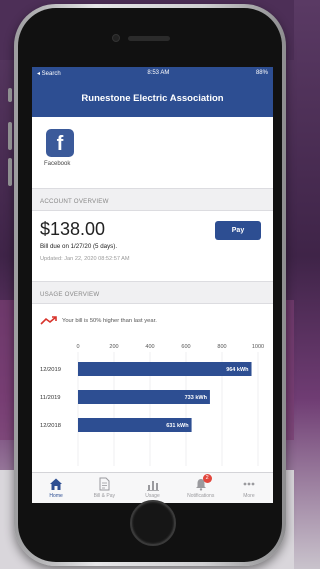 Image resolution: width=320 pixels, height=569 pixels. What do you see at coordinates (10, 172) in the screenshot?
I see `volume-down-button` at bounding box center [10, 172].